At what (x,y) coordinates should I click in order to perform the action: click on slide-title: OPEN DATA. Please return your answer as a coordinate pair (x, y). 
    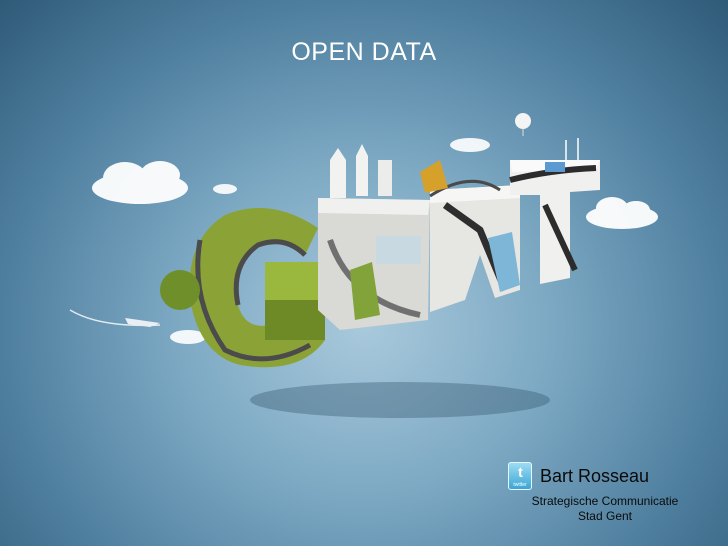
    Looking at the image, I should click on (364, 52).